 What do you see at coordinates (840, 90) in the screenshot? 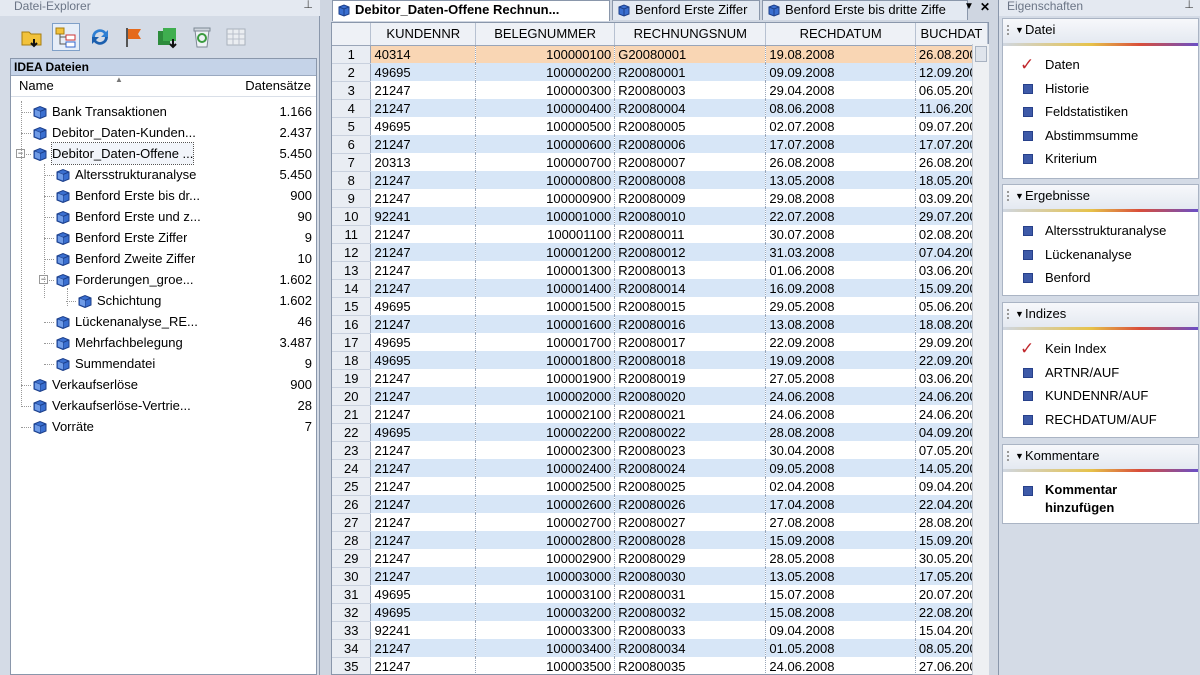
I see `table-cell: 29.04.2008` at bounding box center [840, 90].